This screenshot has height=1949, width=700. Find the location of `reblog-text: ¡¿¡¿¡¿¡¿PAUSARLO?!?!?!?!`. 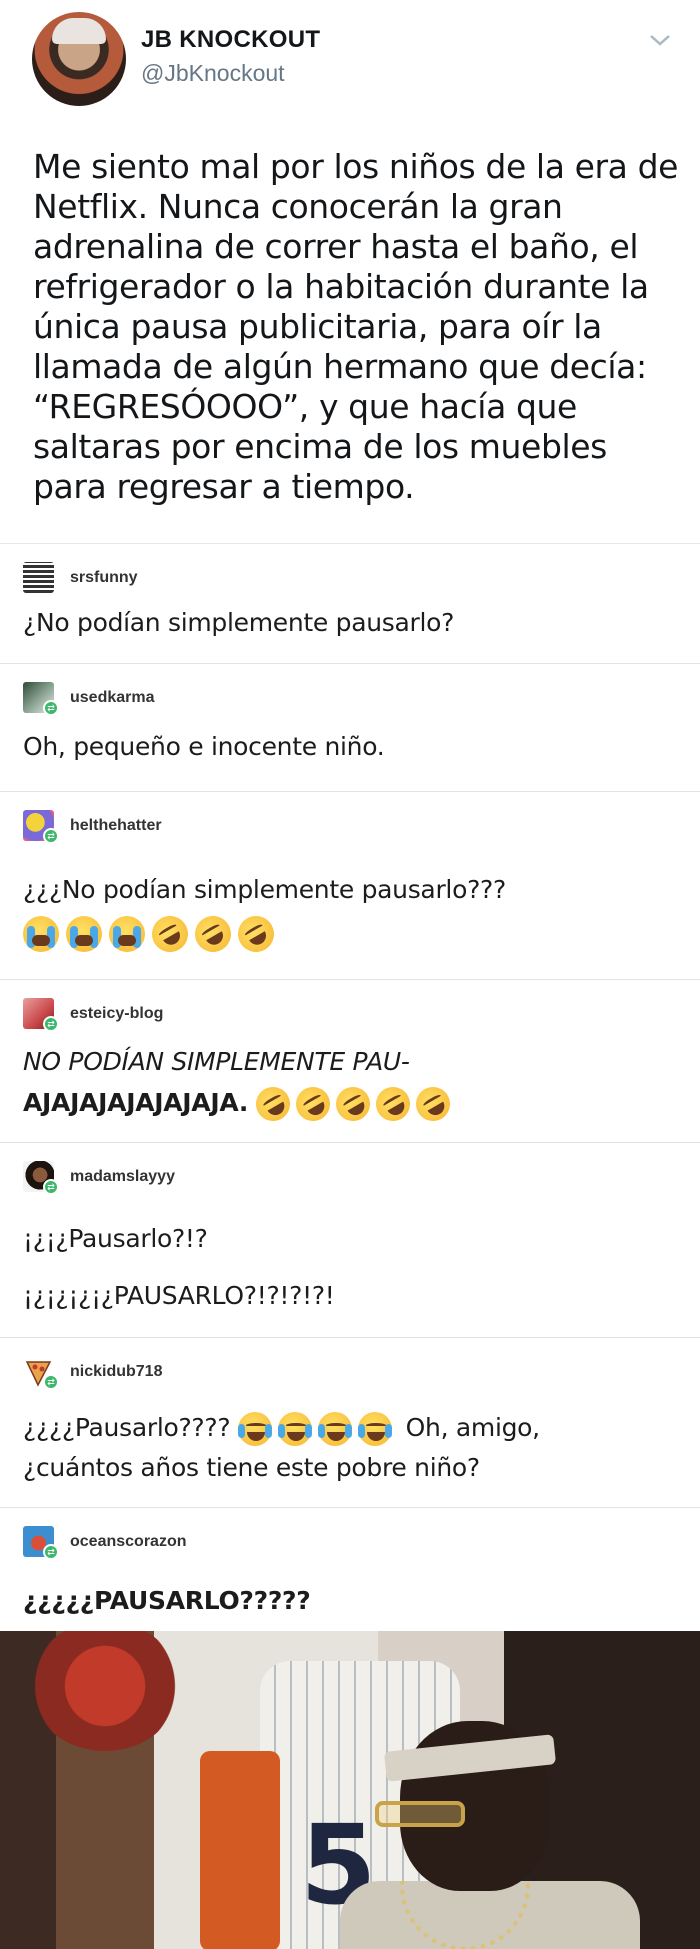

reblog-text: ¡¿¡¿¡¿¡¿PAUSARLO?!?!?!?! is located at coordinates (179, 1295).